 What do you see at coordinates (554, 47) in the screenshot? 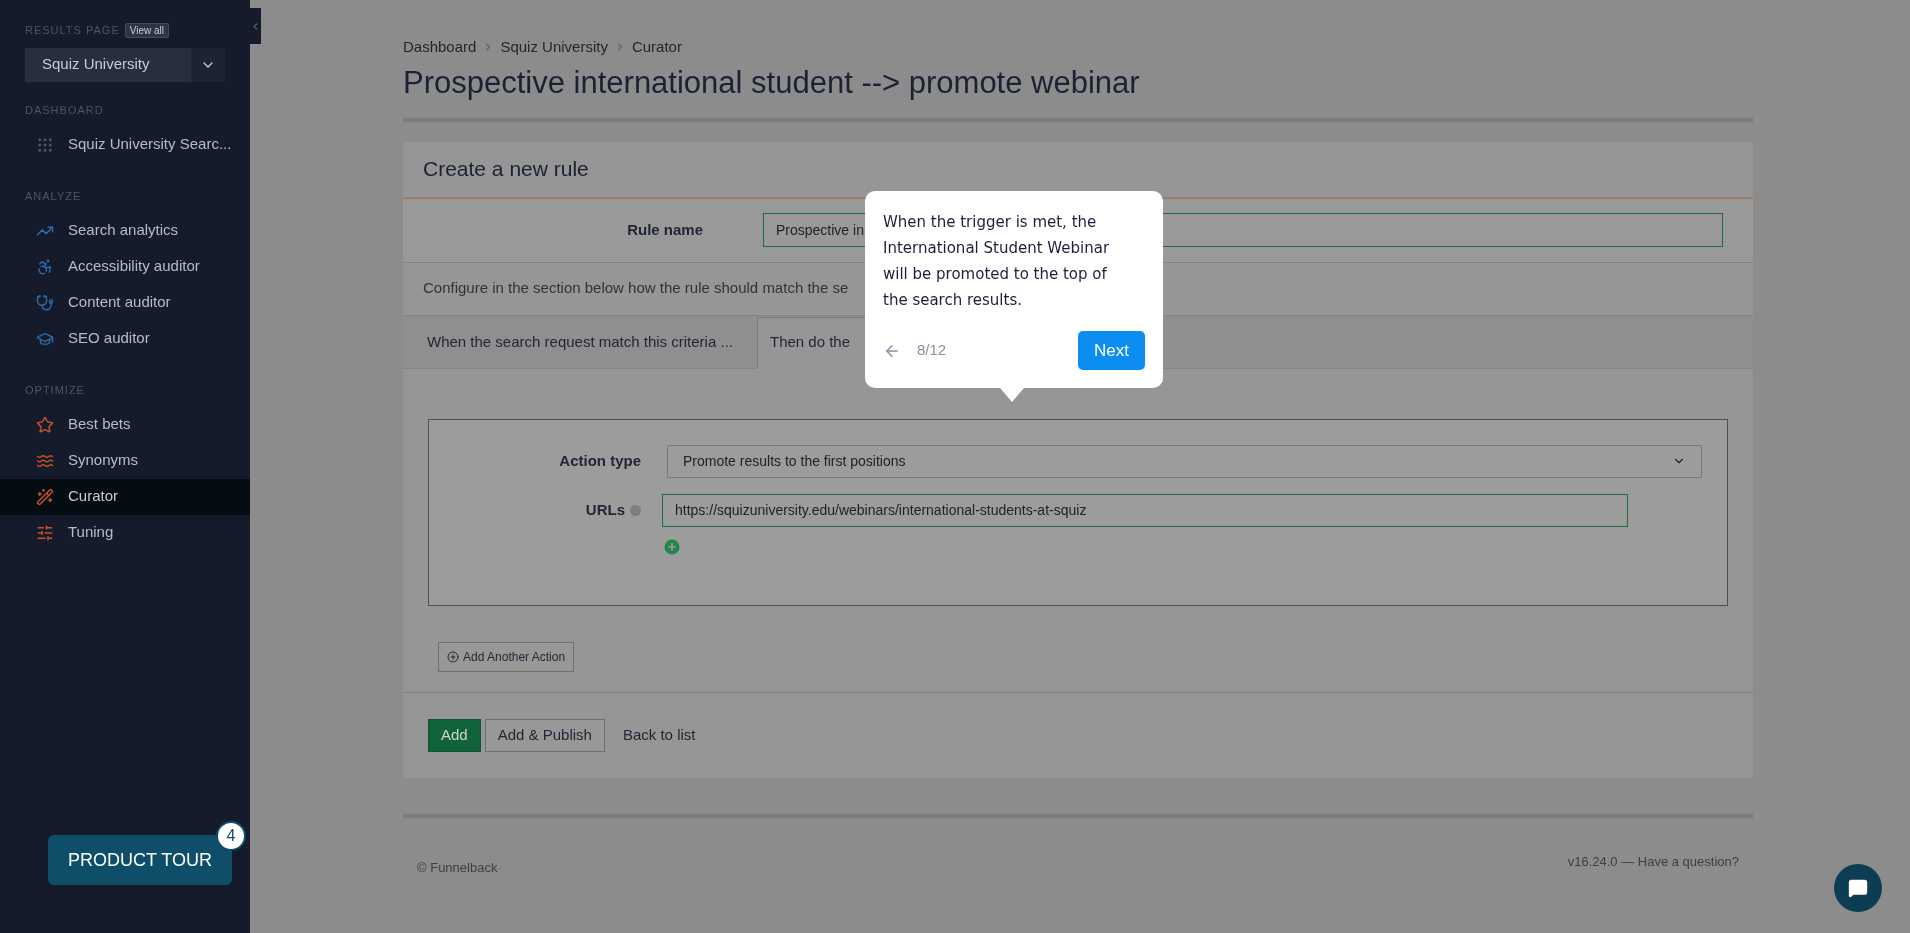
I see `breadcrumb-link: Squiz University` at bounding box center [554, 47].